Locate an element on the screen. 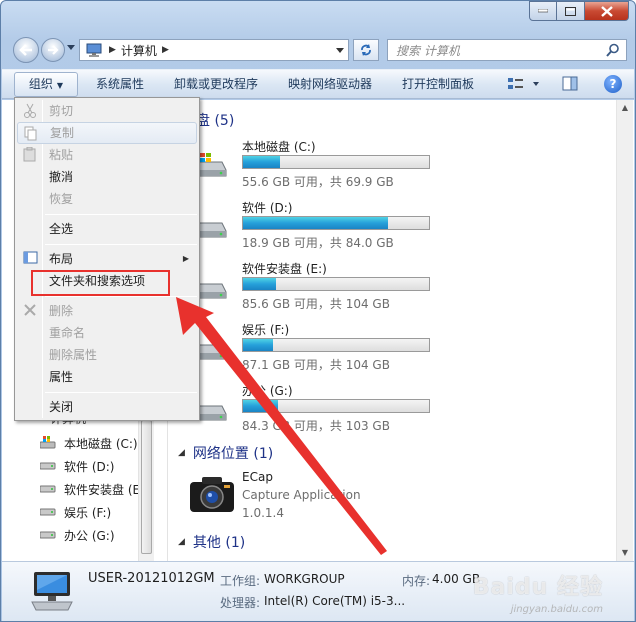 The image size is (636, 622). menu-item-cut: 剪切 is located at coordinates (107, 111).